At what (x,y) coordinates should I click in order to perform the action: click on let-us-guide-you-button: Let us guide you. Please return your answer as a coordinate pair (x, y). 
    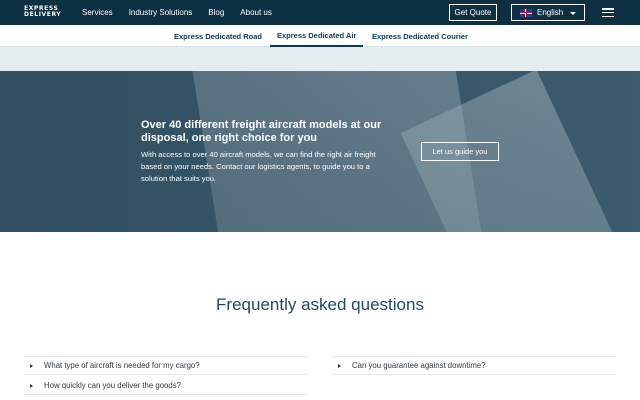
    Looking at the image, I should click on (460, 151).